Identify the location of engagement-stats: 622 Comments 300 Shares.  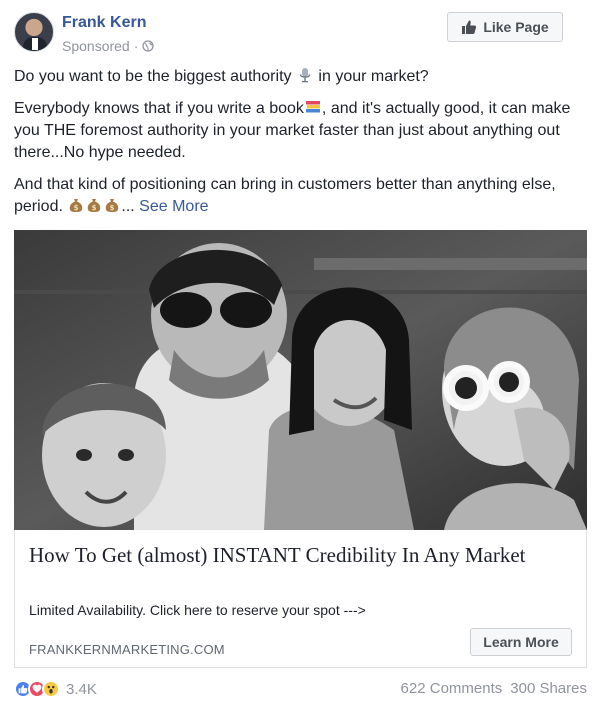
(494, 688).